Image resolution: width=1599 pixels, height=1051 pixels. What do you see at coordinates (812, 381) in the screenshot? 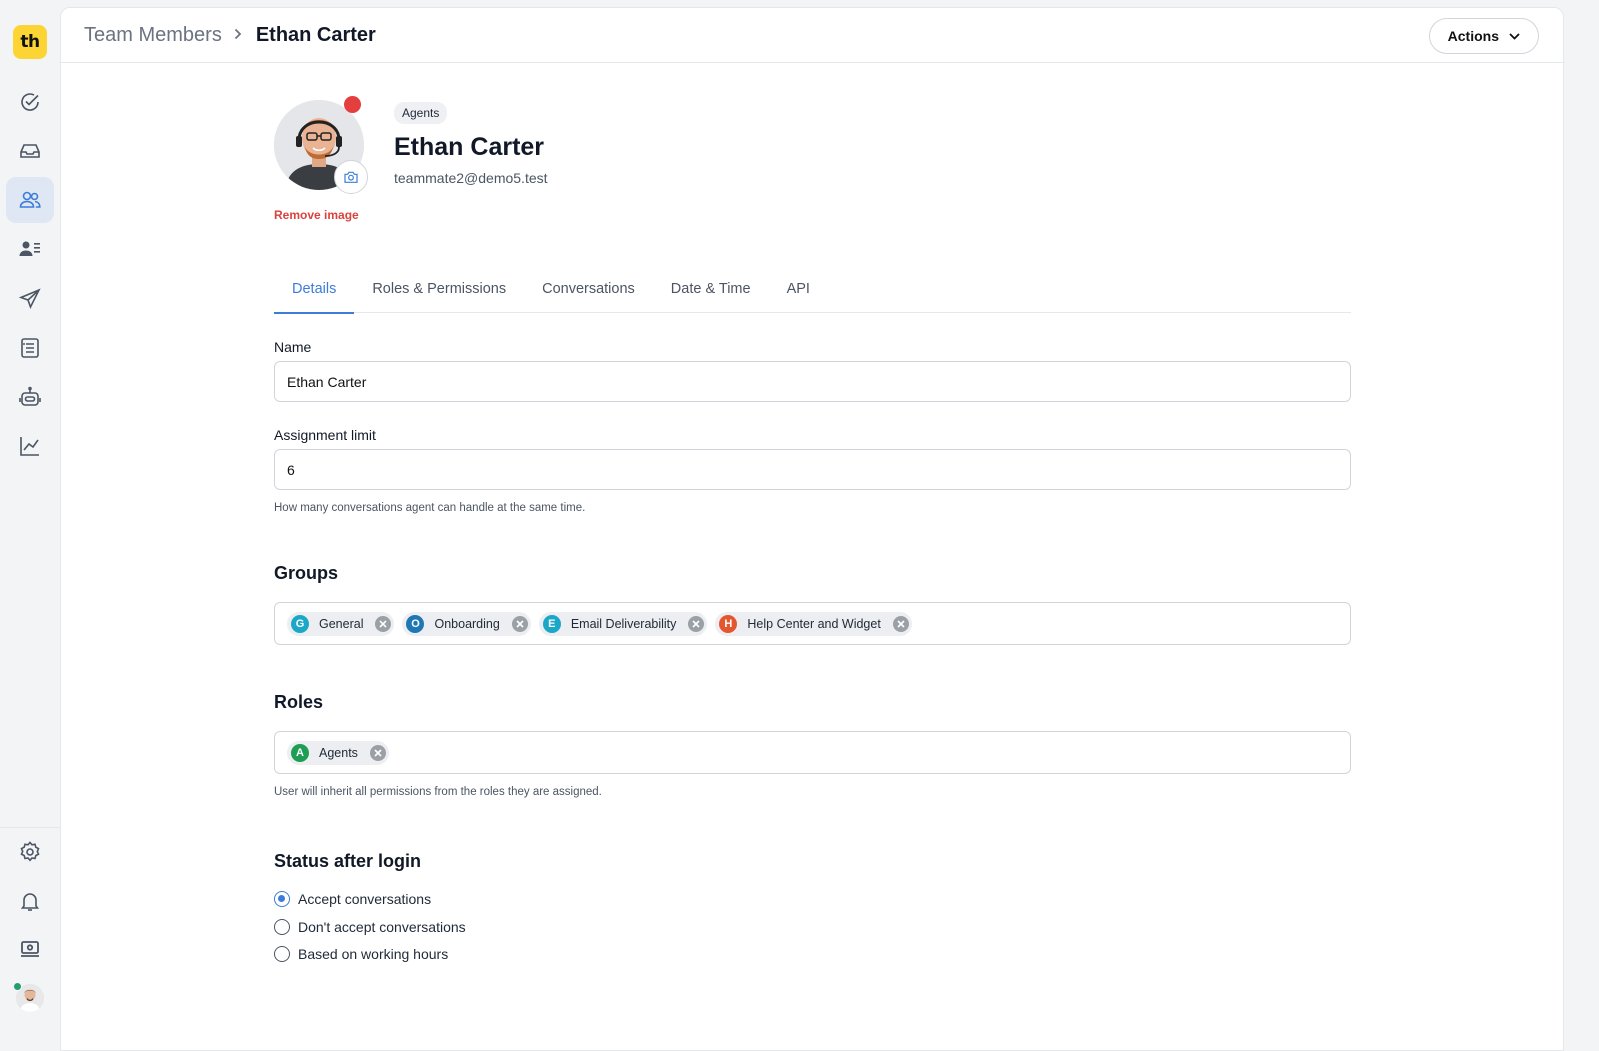
I see `name-input` at bounding box center [812, 381].